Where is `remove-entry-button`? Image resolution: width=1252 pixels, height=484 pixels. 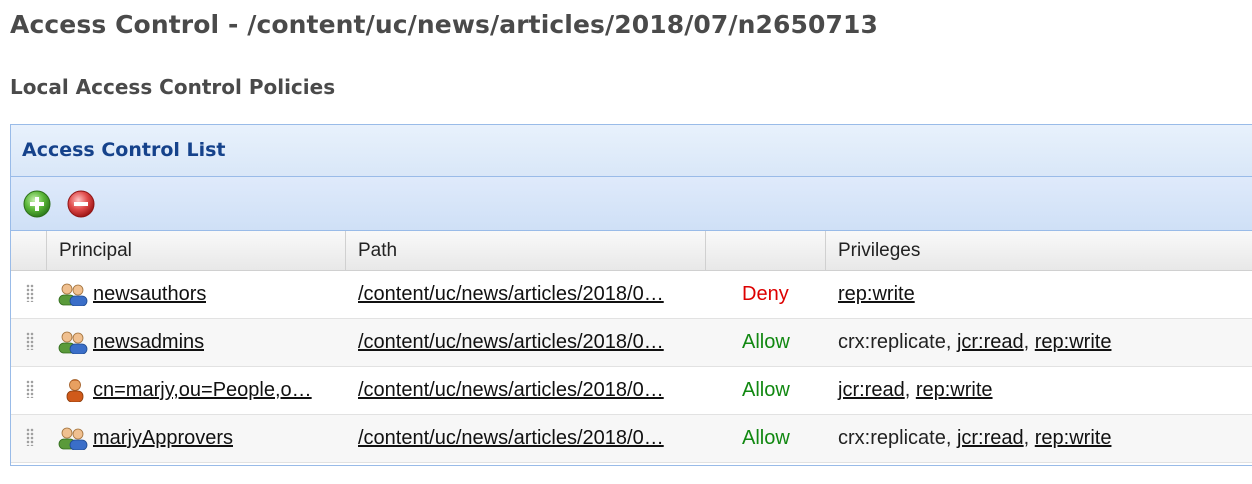 remove-entry-button is located at coordinates (81, 204).